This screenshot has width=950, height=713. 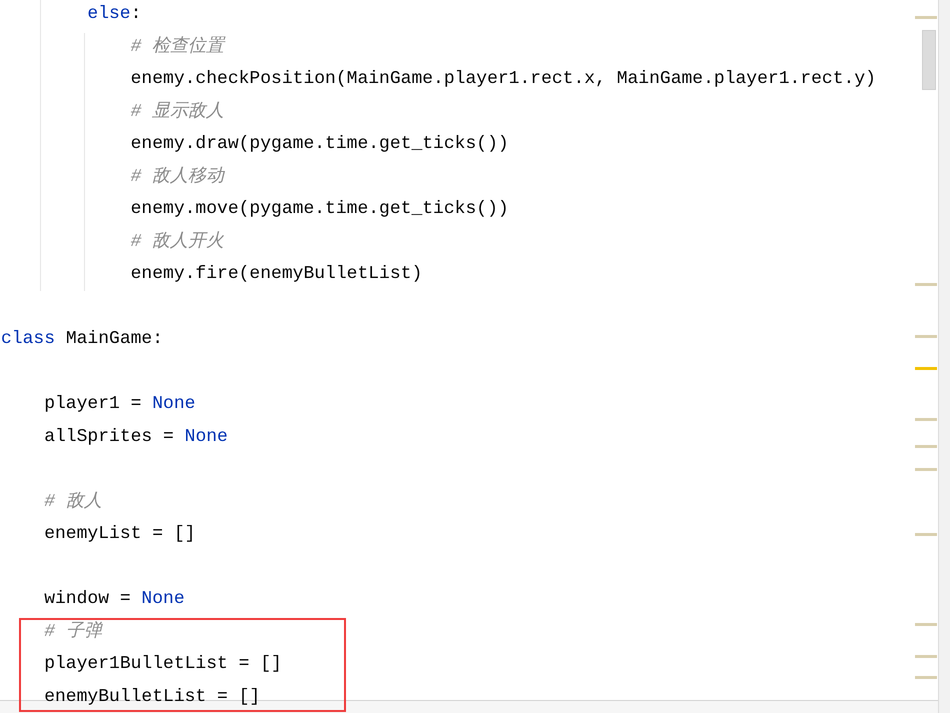 I want to click on code-line: player1BulletList = [], so click(x=163, y=664).